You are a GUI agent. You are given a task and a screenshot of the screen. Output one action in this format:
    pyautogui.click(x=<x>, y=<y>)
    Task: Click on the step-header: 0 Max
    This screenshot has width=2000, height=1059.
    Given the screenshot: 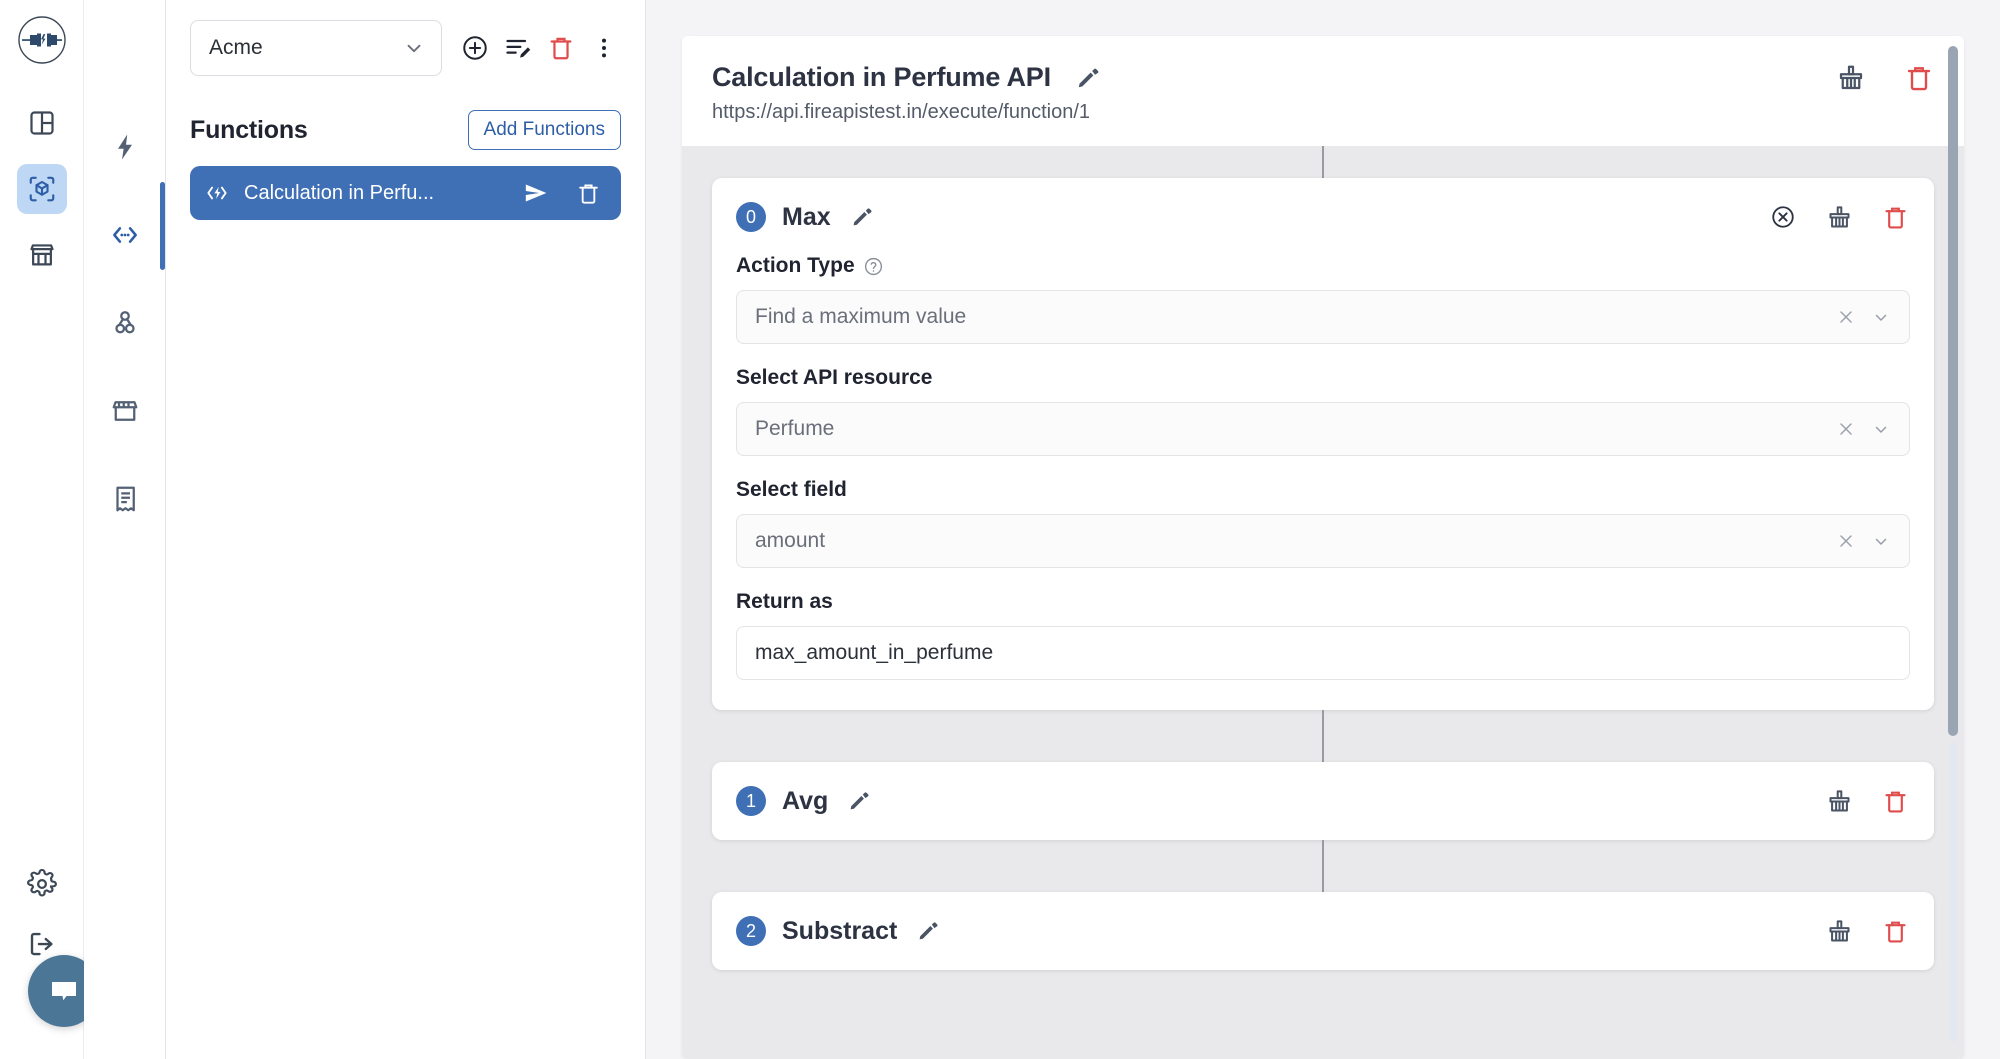 What is the action you would take?
    pyautogui.click(x=1323, y=217)
    